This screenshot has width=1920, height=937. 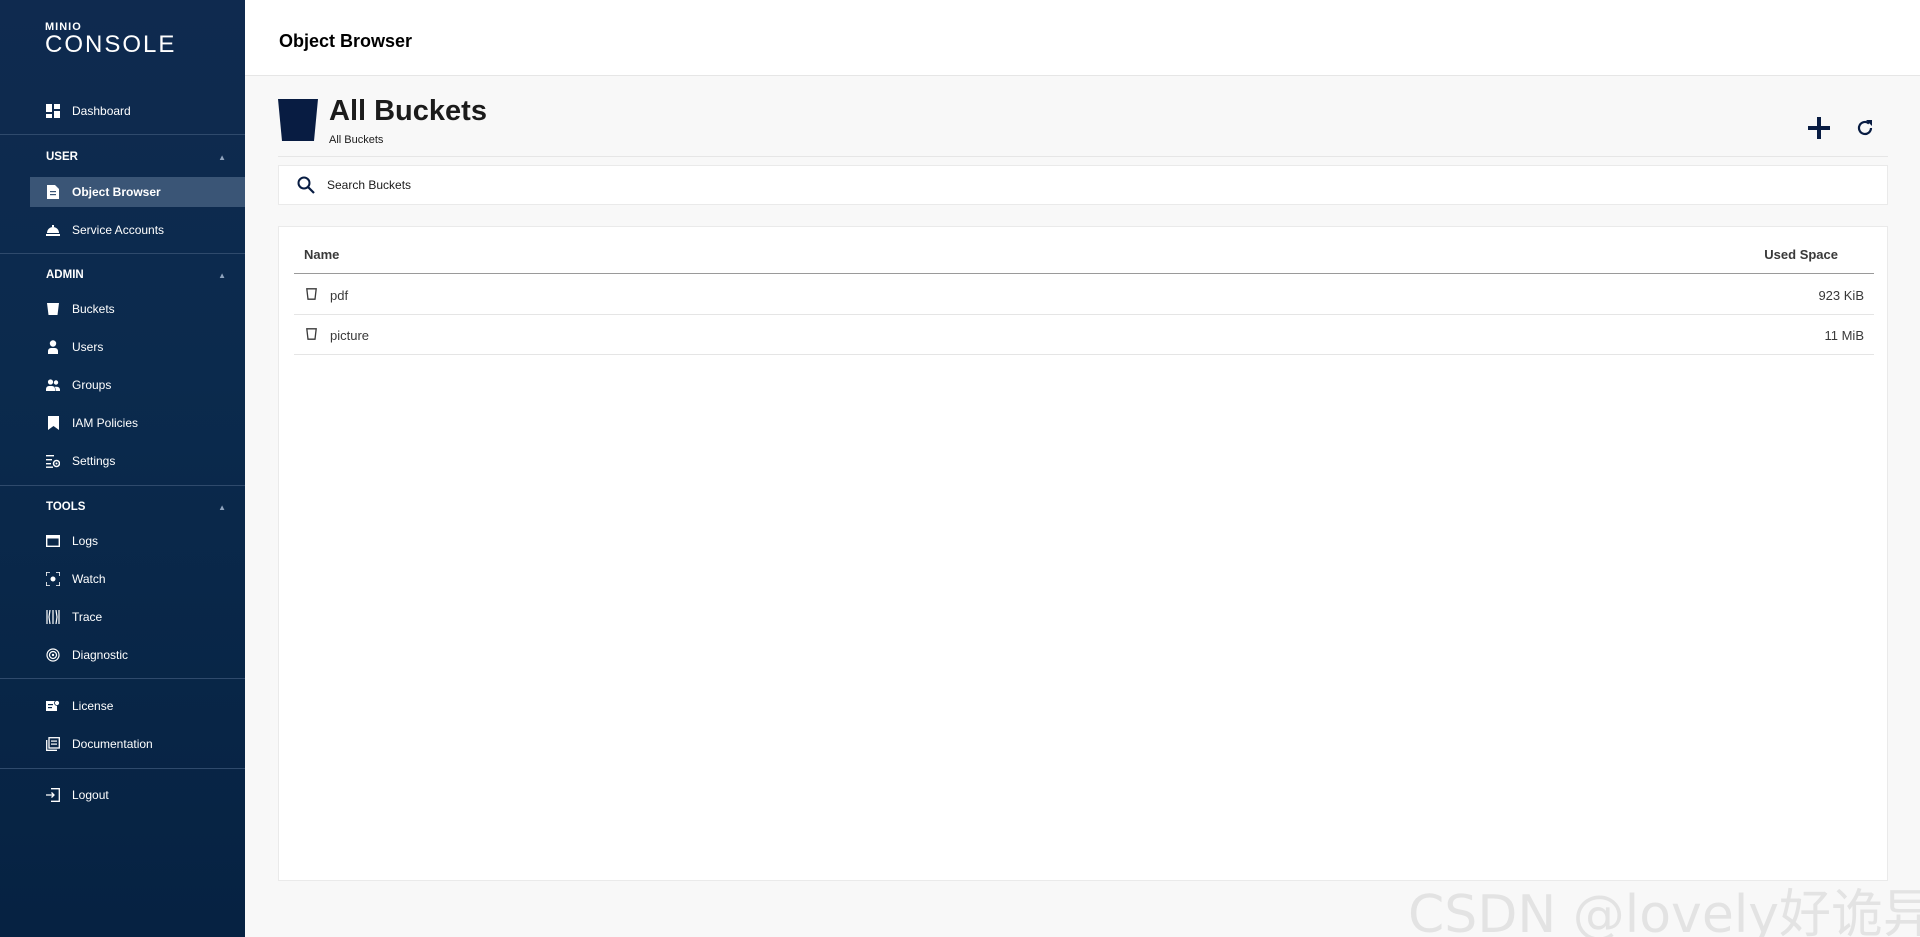 What do you see at coordinates (85, 541) in the screenshot?
I see `sidebar-item-label: Logs` at bounding box center [85, 541].